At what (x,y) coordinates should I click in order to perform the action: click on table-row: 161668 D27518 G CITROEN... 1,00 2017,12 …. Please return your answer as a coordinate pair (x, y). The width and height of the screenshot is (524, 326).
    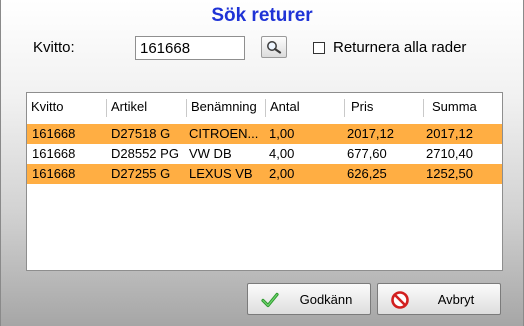
    Looking at the image, I should click on (264, 134).